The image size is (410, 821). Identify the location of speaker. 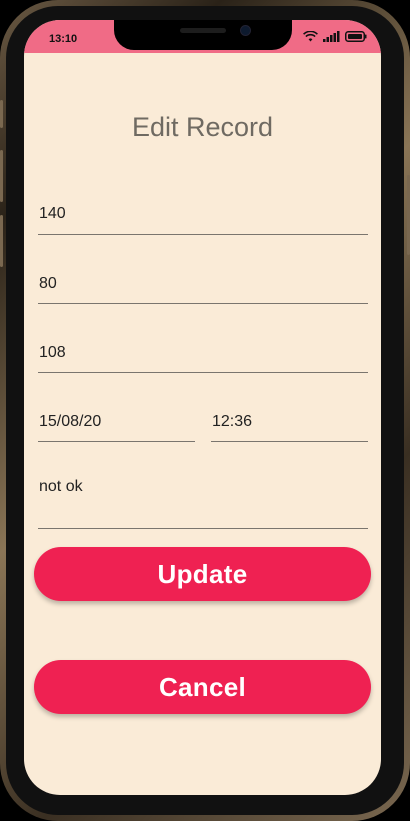
(203, 30).